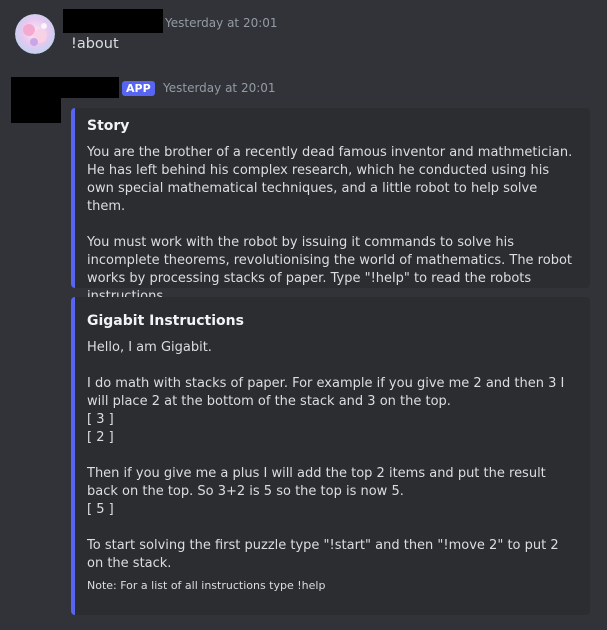 The height and width of the screenshot is (630, 607). Describe the element at coordinates (149, 347) in the screenshot. I see `embed-paragraph: Hello, I am Gigabit.` at that location.